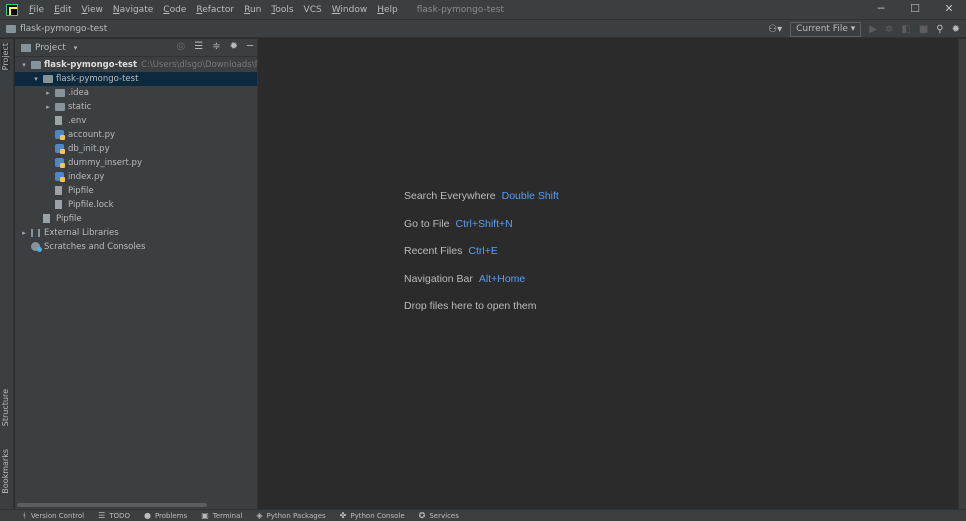  I want to click on menu-item: Refactor, so click(215, 10).